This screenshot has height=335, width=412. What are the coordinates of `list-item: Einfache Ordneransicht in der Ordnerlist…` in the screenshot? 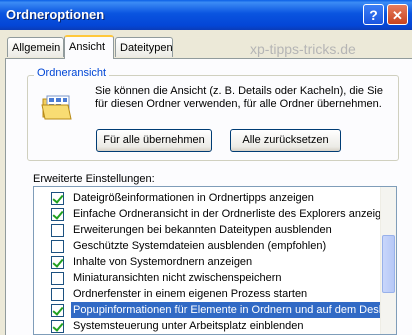 It's located at (213, 214).